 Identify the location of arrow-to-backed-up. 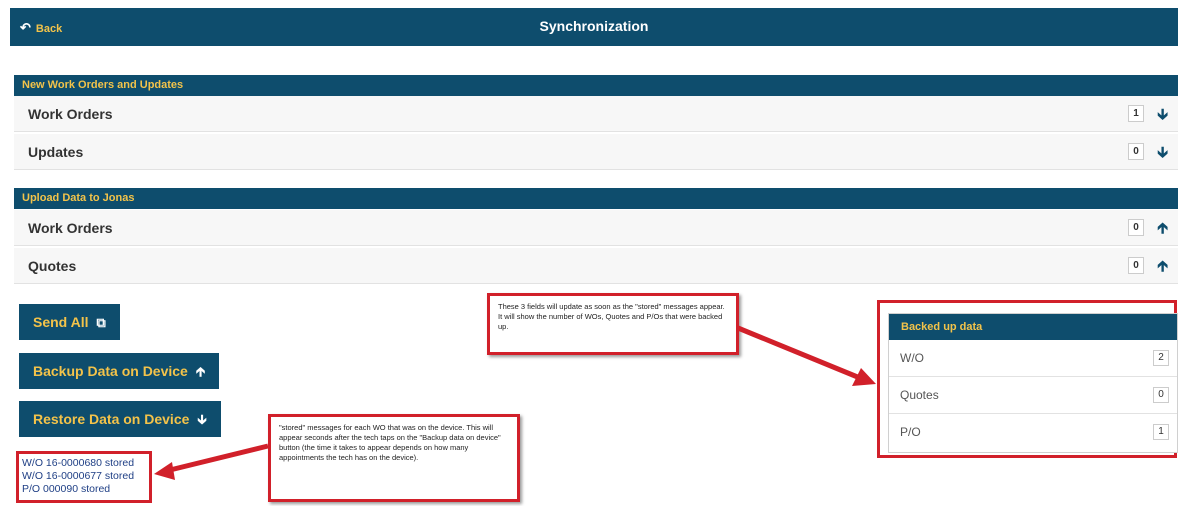
(799, 353).